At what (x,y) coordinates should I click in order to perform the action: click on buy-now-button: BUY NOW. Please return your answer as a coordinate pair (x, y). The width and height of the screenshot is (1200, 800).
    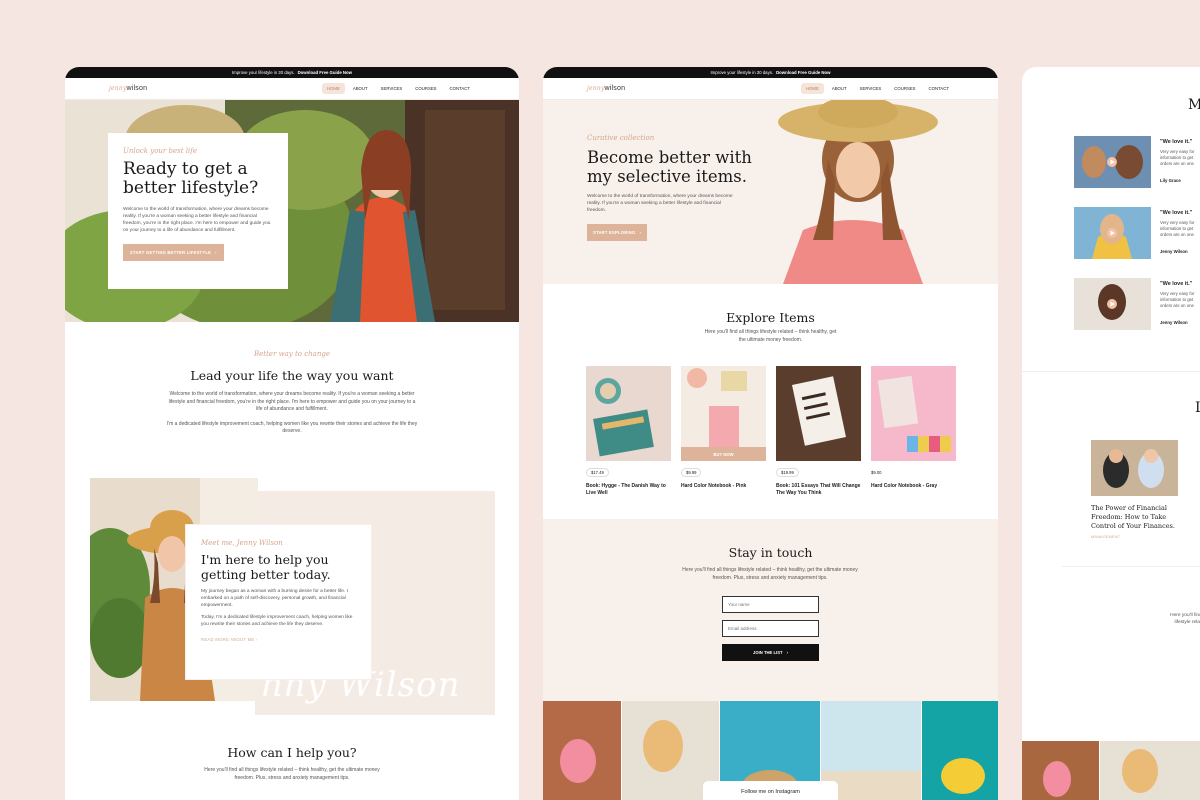
    Looking at the image, I should click on (723, 454).